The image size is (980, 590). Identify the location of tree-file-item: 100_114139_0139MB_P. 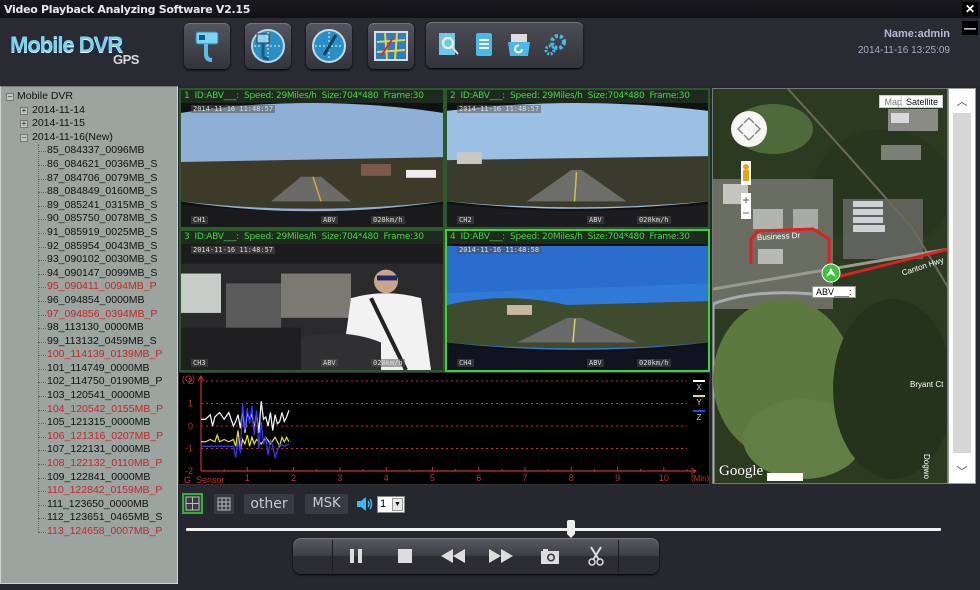
(89, 355).